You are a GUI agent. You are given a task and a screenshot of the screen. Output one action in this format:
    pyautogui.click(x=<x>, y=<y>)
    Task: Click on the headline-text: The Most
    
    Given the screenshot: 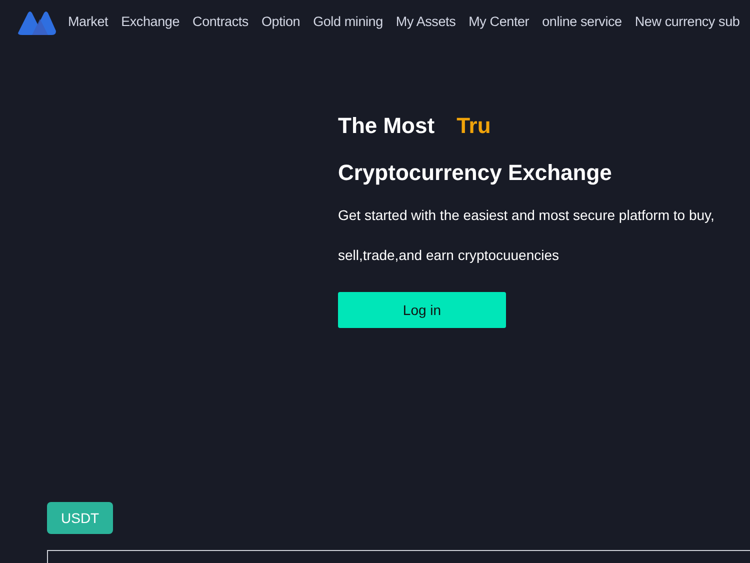 What is the action you would take?
    pyautogui.click(x=386, y=126)
    